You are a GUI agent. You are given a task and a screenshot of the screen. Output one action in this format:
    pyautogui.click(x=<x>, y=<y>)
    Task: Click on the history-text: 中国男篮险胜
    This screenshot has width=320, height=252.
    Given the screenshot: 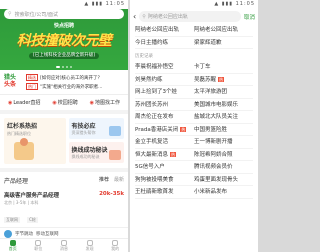 What is the action you would take?
    pyautogui.click(x=211, y=129)
    